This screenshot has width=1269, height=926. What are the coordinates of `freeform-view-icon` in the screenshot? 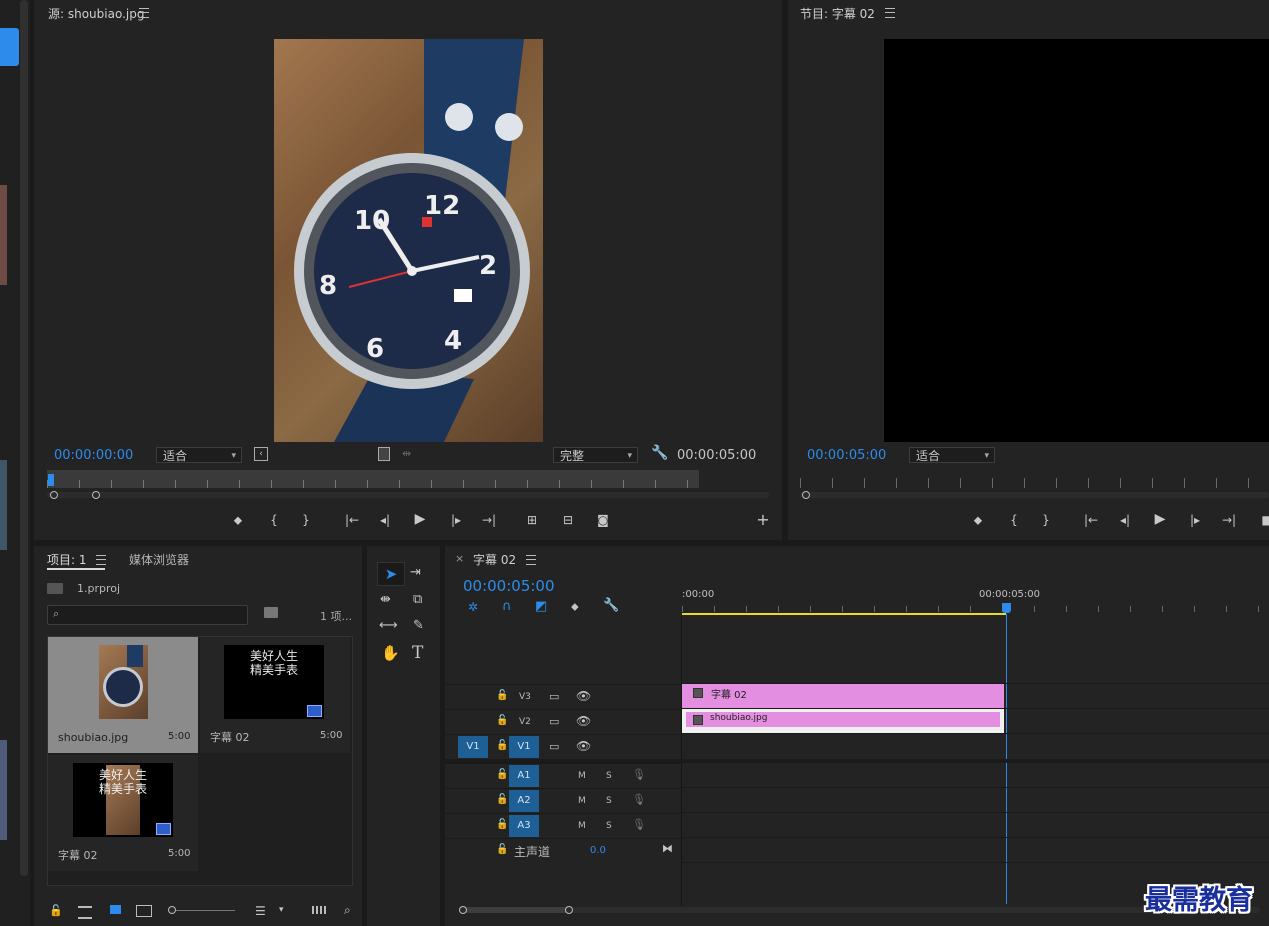 It's located at (144, 911).